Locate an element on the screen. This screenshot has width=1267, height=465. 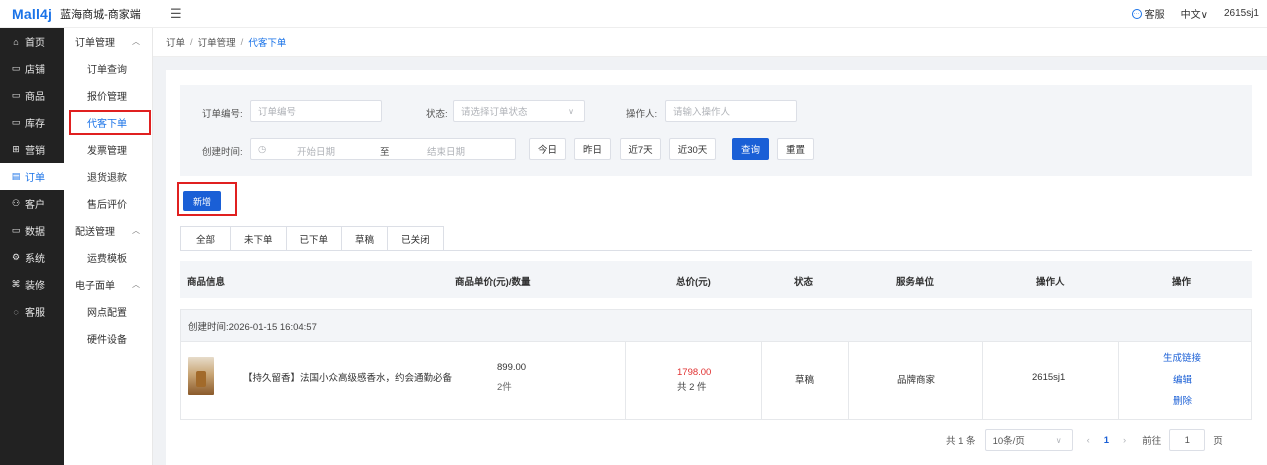
shop-icon: ▭ is located at coordinates (16, 68).